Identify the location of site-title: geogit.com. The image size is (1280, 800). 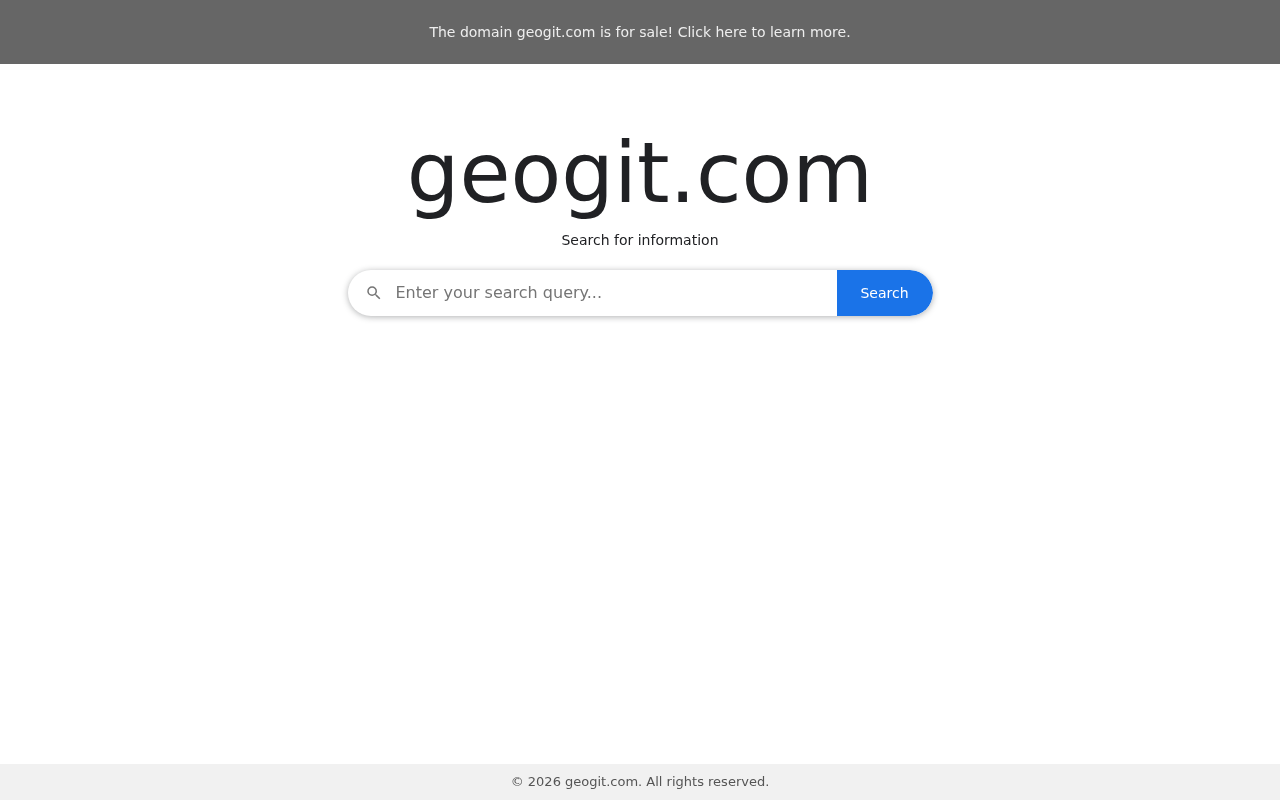
(640, 174).